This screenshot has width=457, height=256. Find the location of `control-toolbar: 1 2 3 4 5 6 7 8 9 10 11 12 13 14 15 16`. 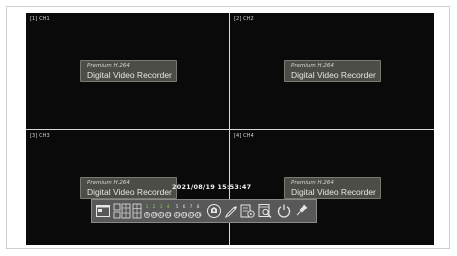

control-toolbar: 1 2 3 4 5 6 7 8 9 10 11 12 13 14 15 16 is located at coordinates (204, 211).